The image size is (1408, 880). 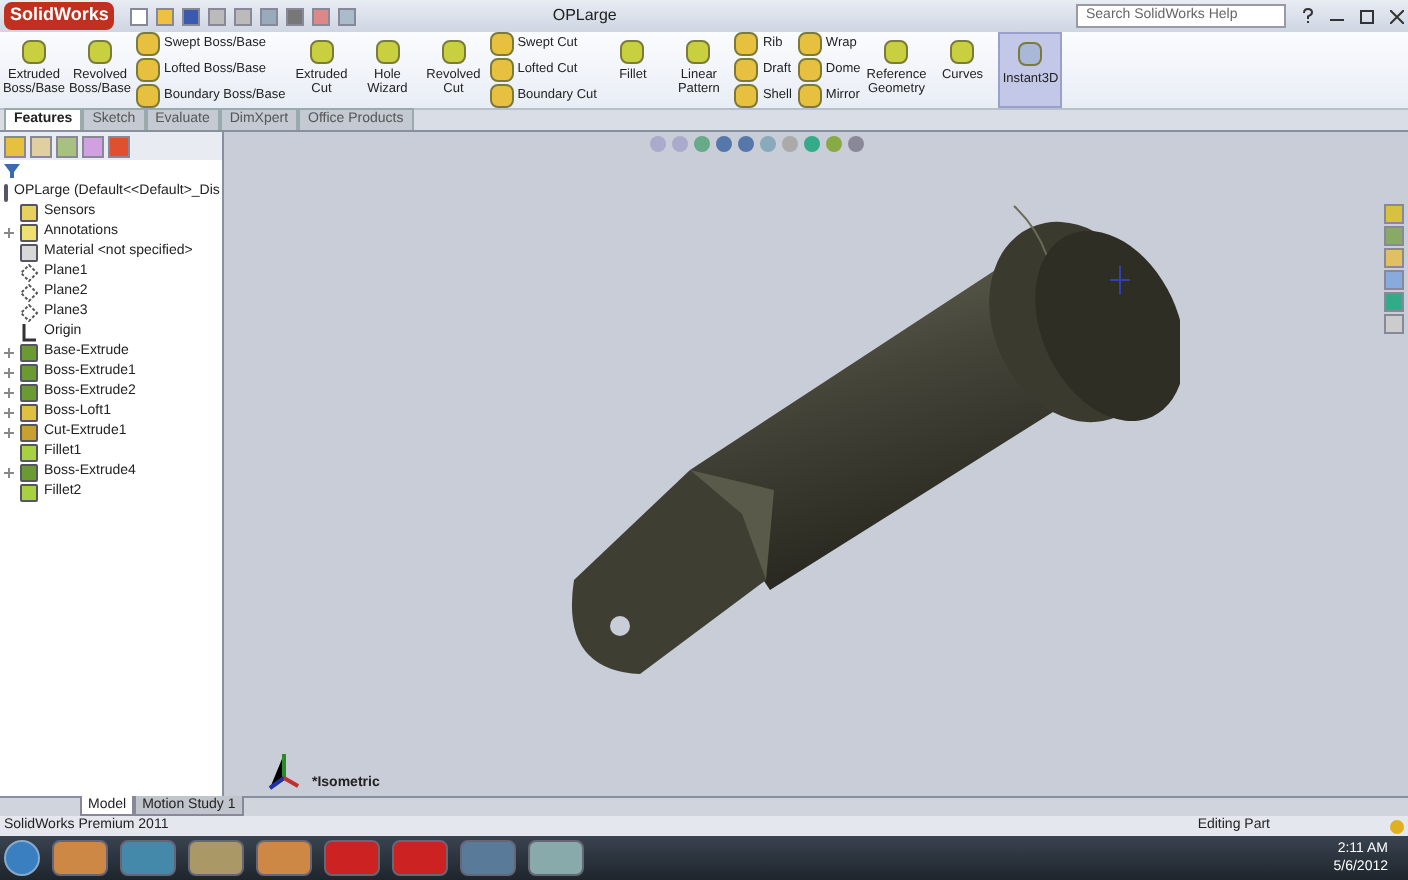 What do you see at coordinates (284, 772) in the screenshot?
I see `triad-icon` at bounding box center [284, 772].